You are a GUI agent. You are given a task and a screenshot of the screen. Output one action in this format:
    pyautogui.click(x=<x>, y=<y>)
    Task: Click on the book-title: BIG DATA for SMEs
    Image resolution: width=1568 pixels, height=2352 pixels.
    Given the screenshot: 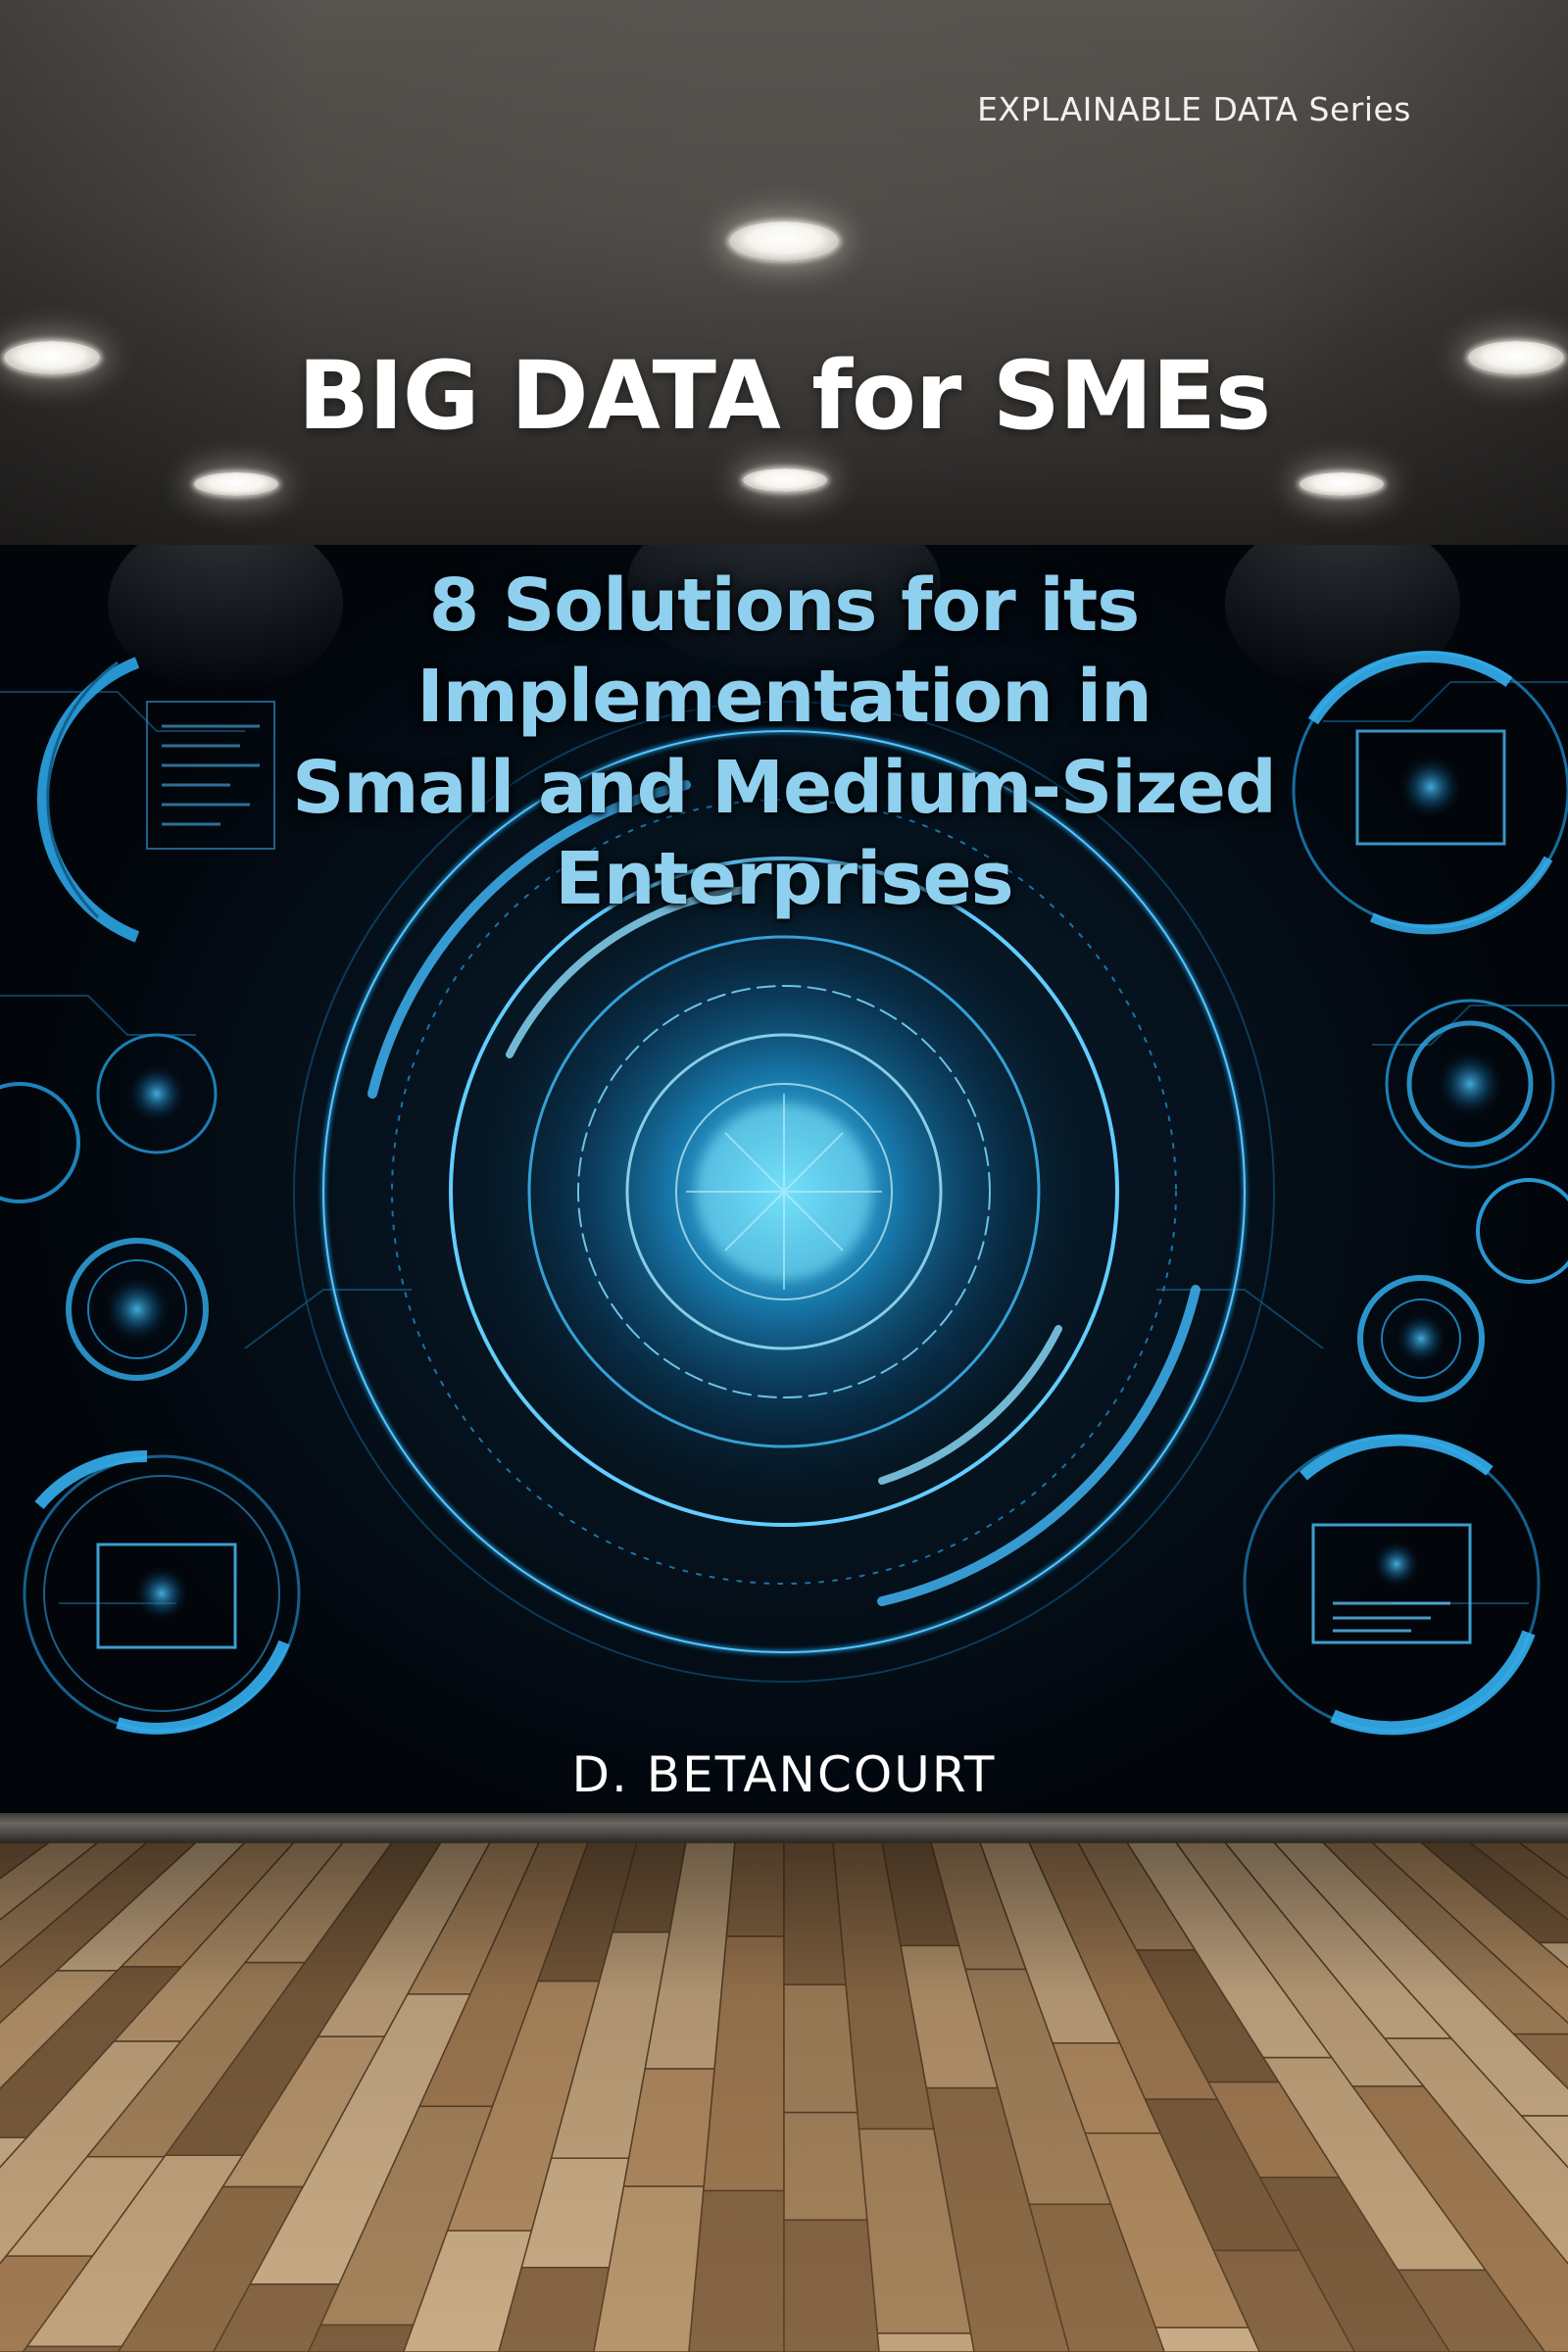 What is the action you would take?
    pyautogui.click(x=784, y=396)
    